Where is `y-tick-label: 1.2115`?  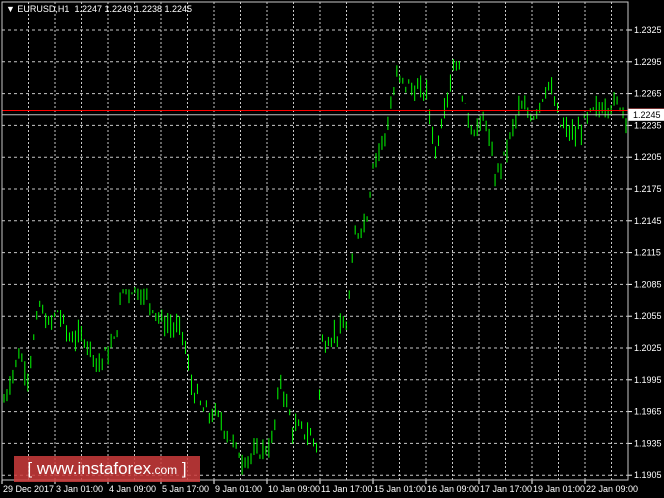
y-tick-label: 1.2115 is located at coordinates (647, 253).